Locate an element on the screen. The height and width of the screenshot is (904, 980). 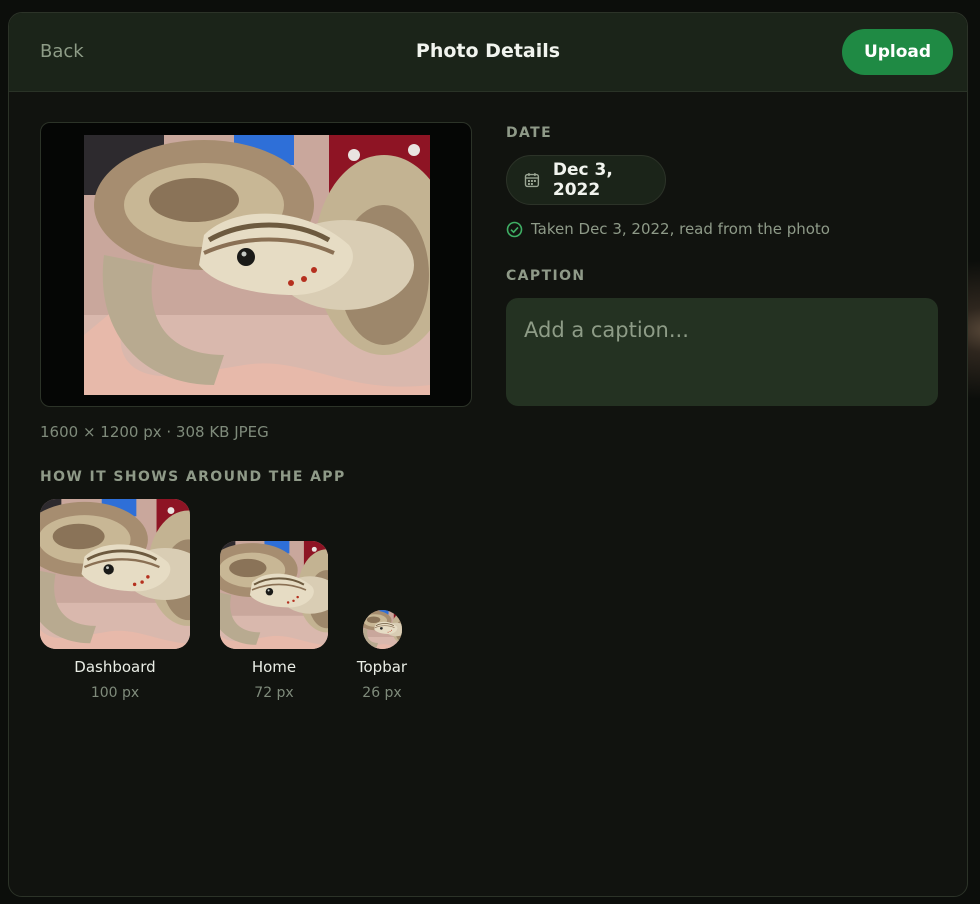
preview-name: Topbar is located at coordinates (382, 667).